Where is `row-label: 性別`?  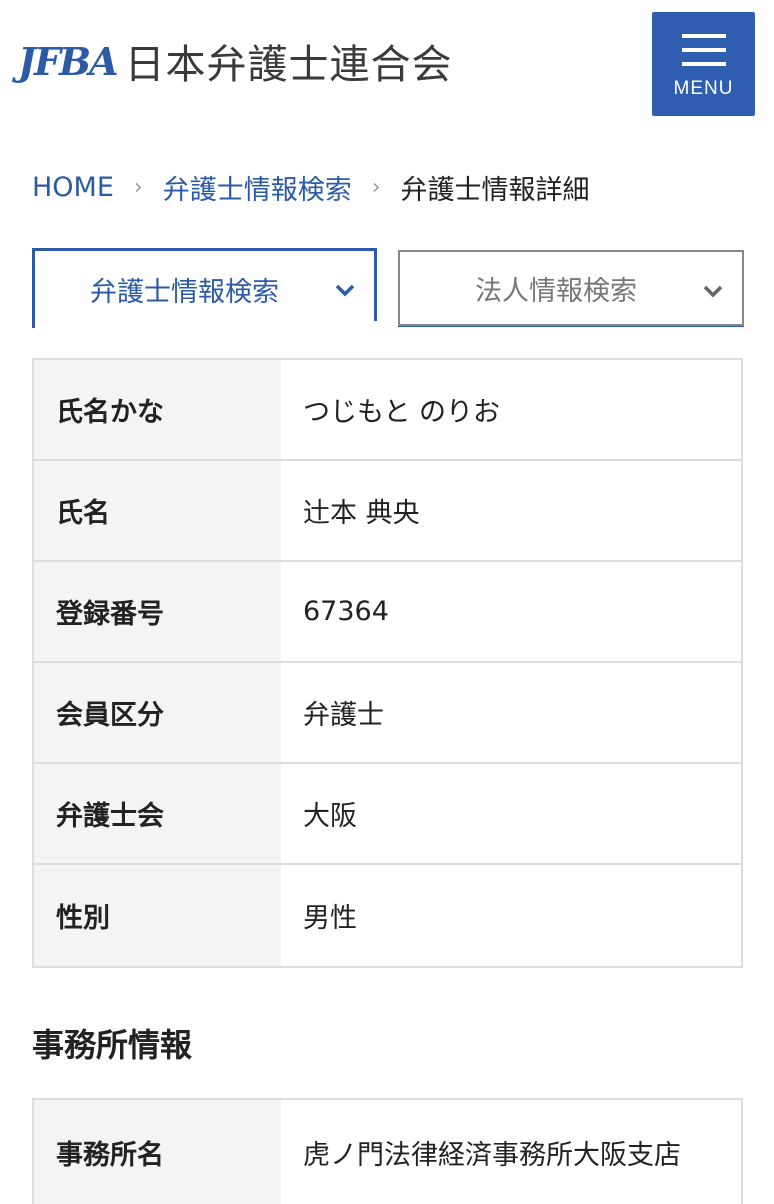 row-label: 性別 is located at coordinates (157, 915).